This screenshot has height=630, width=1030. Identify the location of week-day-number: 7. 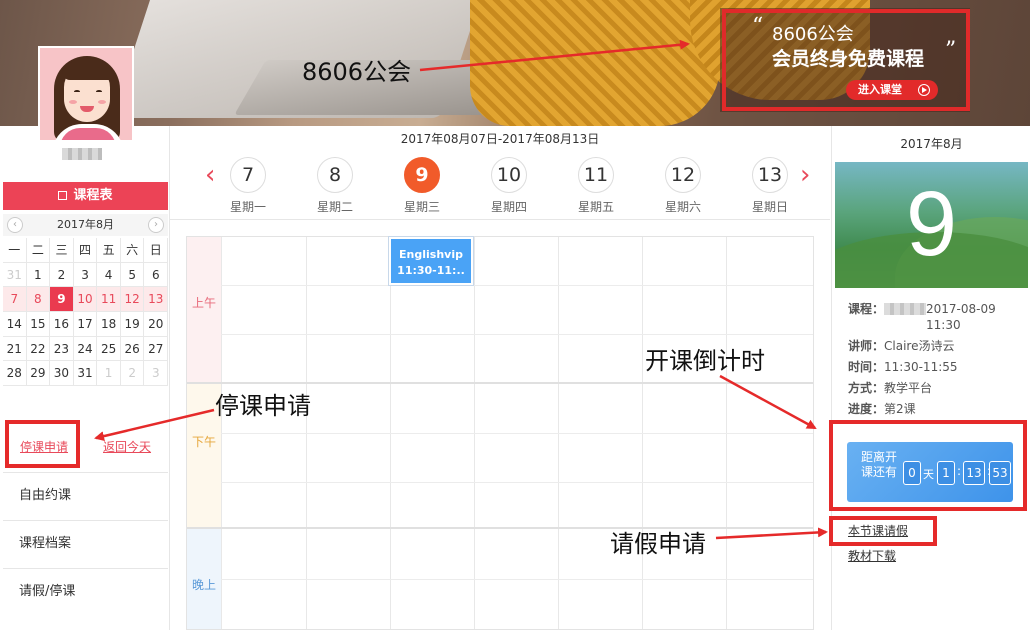
(248, 175).